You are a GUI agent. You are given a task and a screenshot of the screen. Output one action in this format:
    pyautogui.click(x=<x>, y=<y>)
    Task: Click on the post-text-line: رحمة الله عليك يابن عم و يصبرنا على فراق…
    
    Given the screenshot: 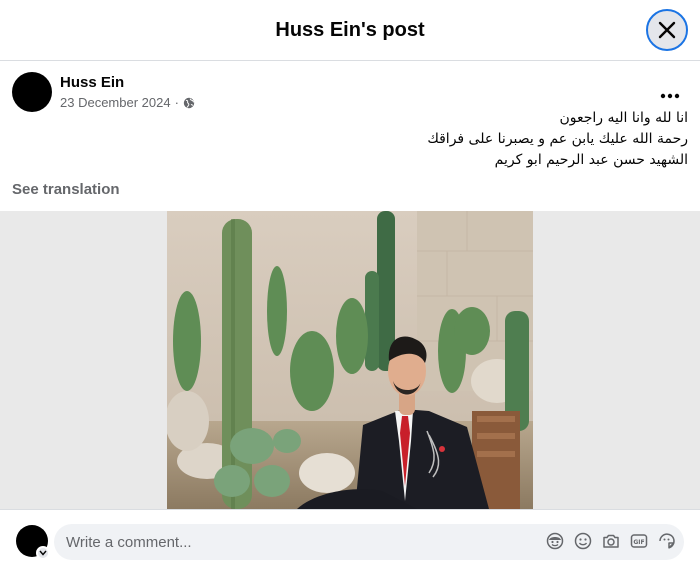 What is the action you would take?
    pyautogui.click(x=557, y=139)
    